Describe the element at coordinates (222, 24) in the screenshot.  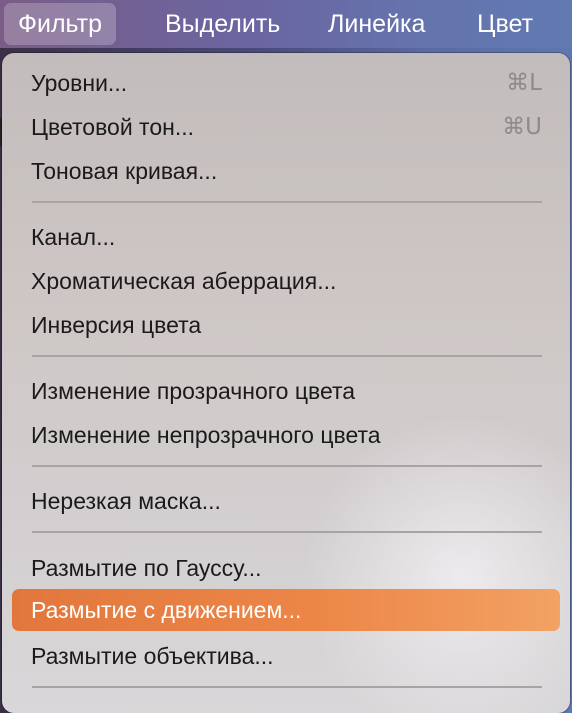
I see `menubar-item-select: Выделить` at that location.